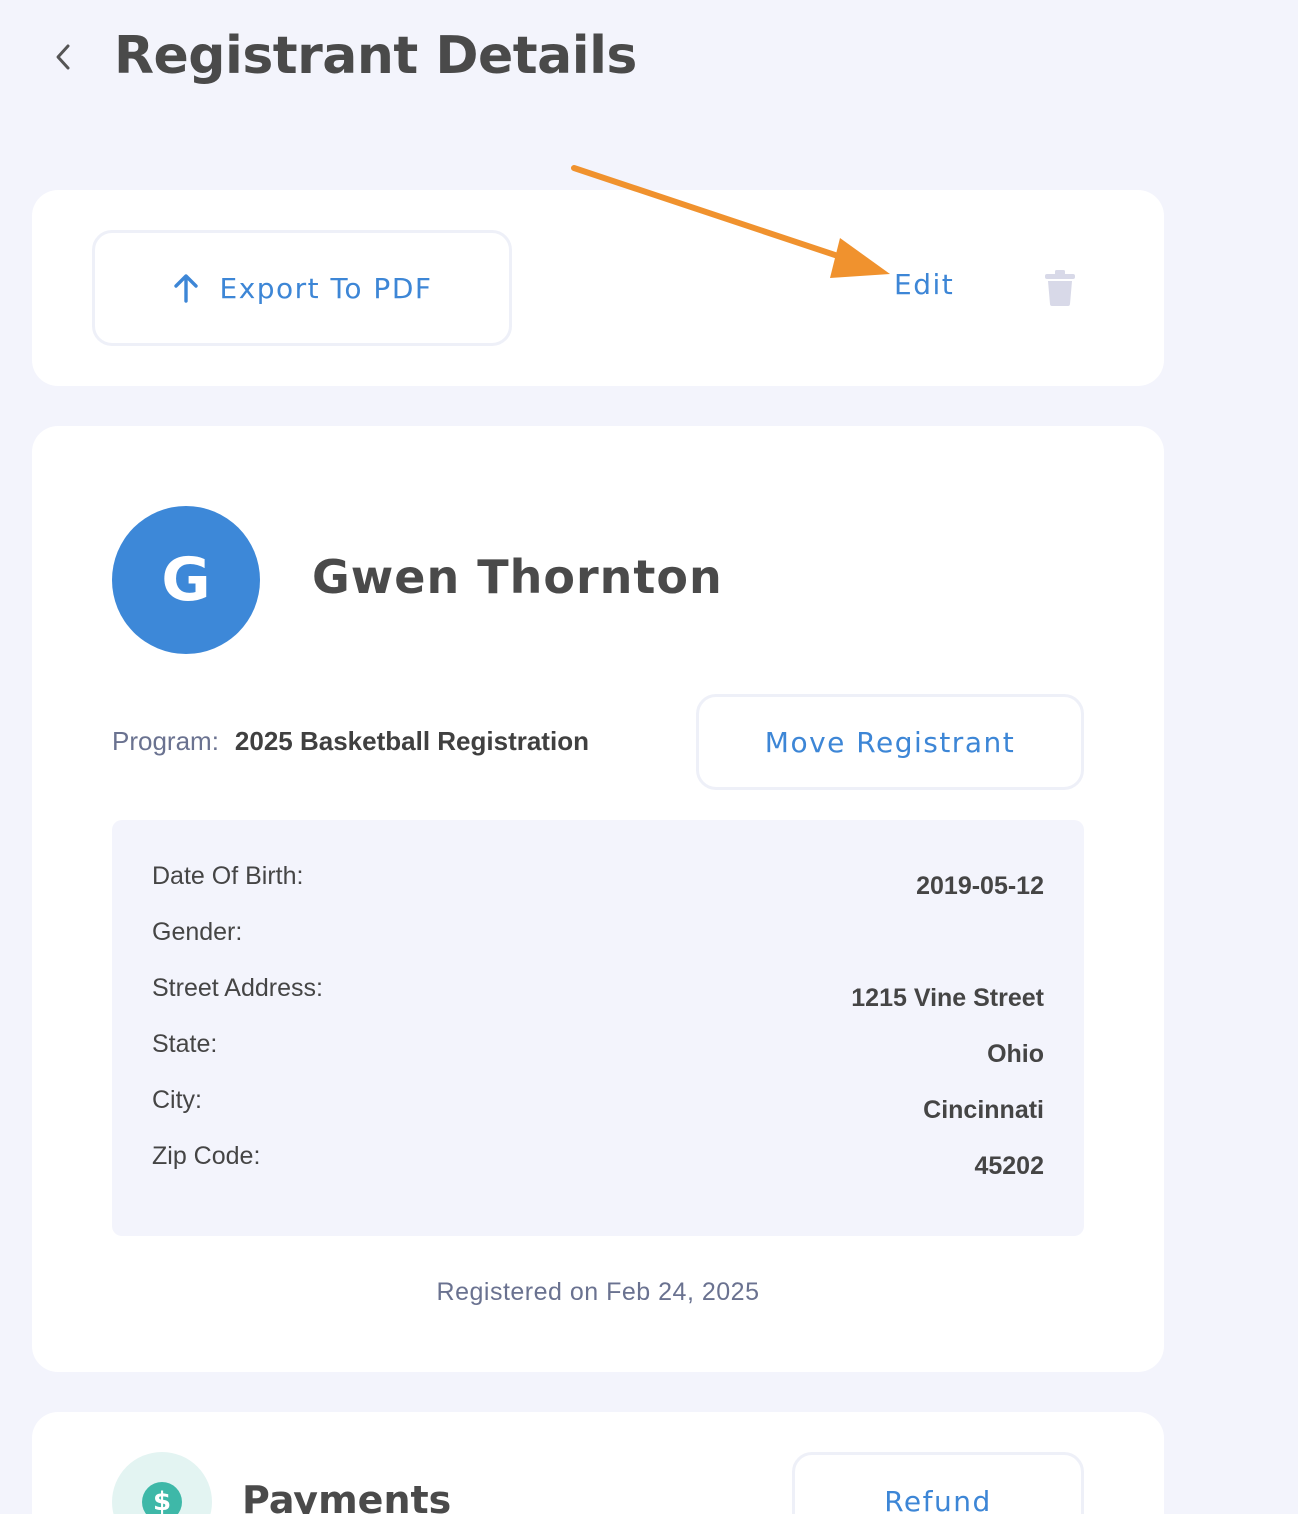 This screenshot has height=1514, width=1298. I want to click on detail-value-city: Cincinnati, so click(983, 1110).